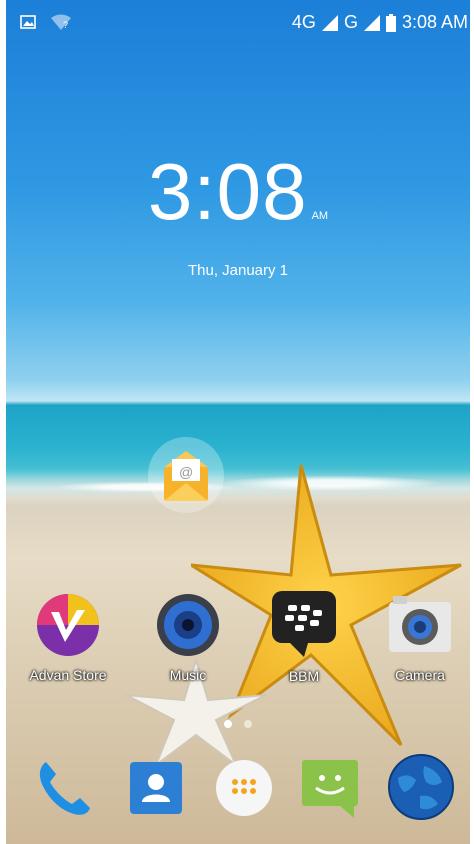 Image resolution: width=474 pixels, height=844 pixels. What do you see at coordinates (188, 625) in the screenshot?
I see `music-speaker-icon` at bounding box center [188, 625].